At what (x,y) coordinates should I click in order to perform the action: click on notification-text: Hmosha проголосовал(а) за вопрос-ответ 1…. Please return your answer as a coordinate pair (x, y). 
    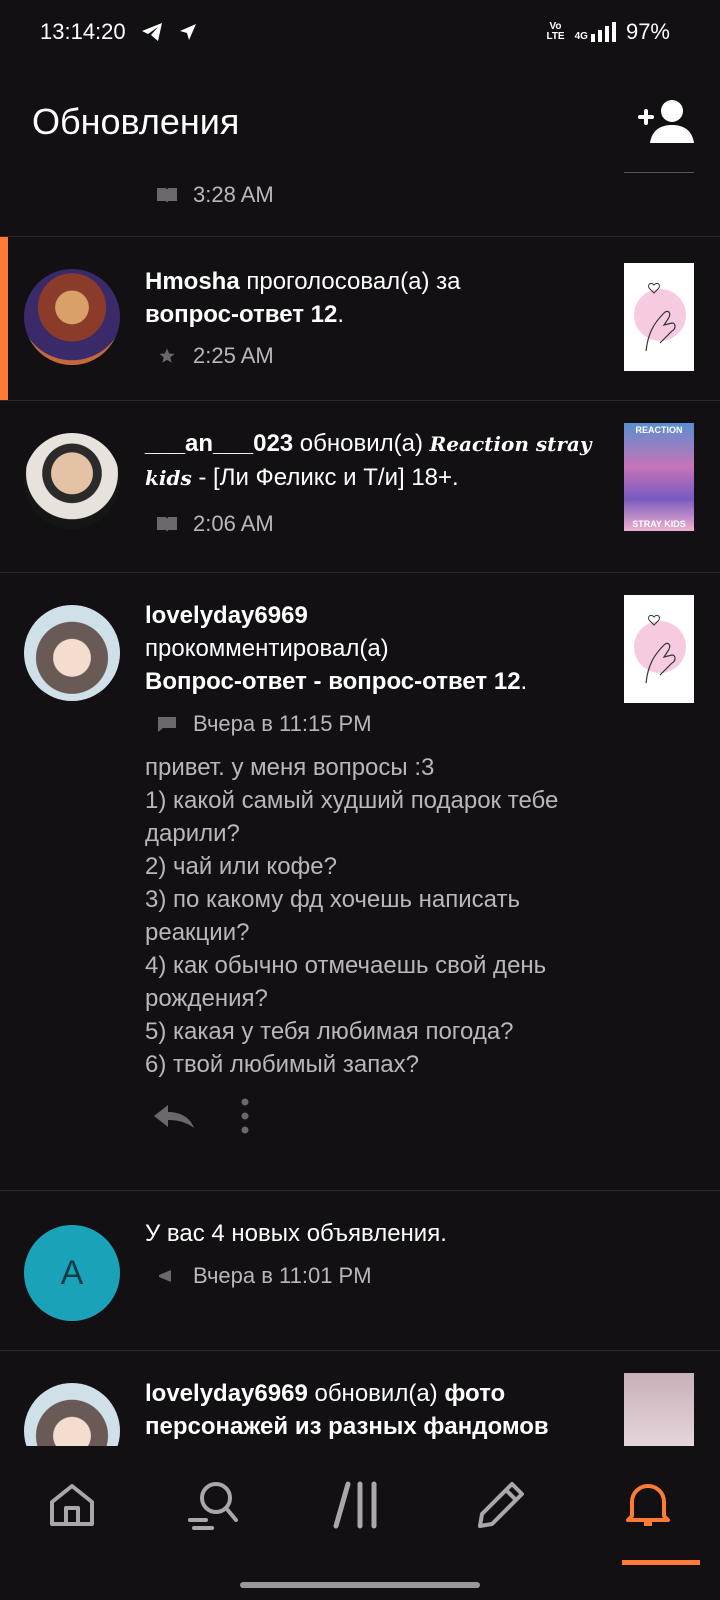
    Looking at the image, I should click on (375, 298).